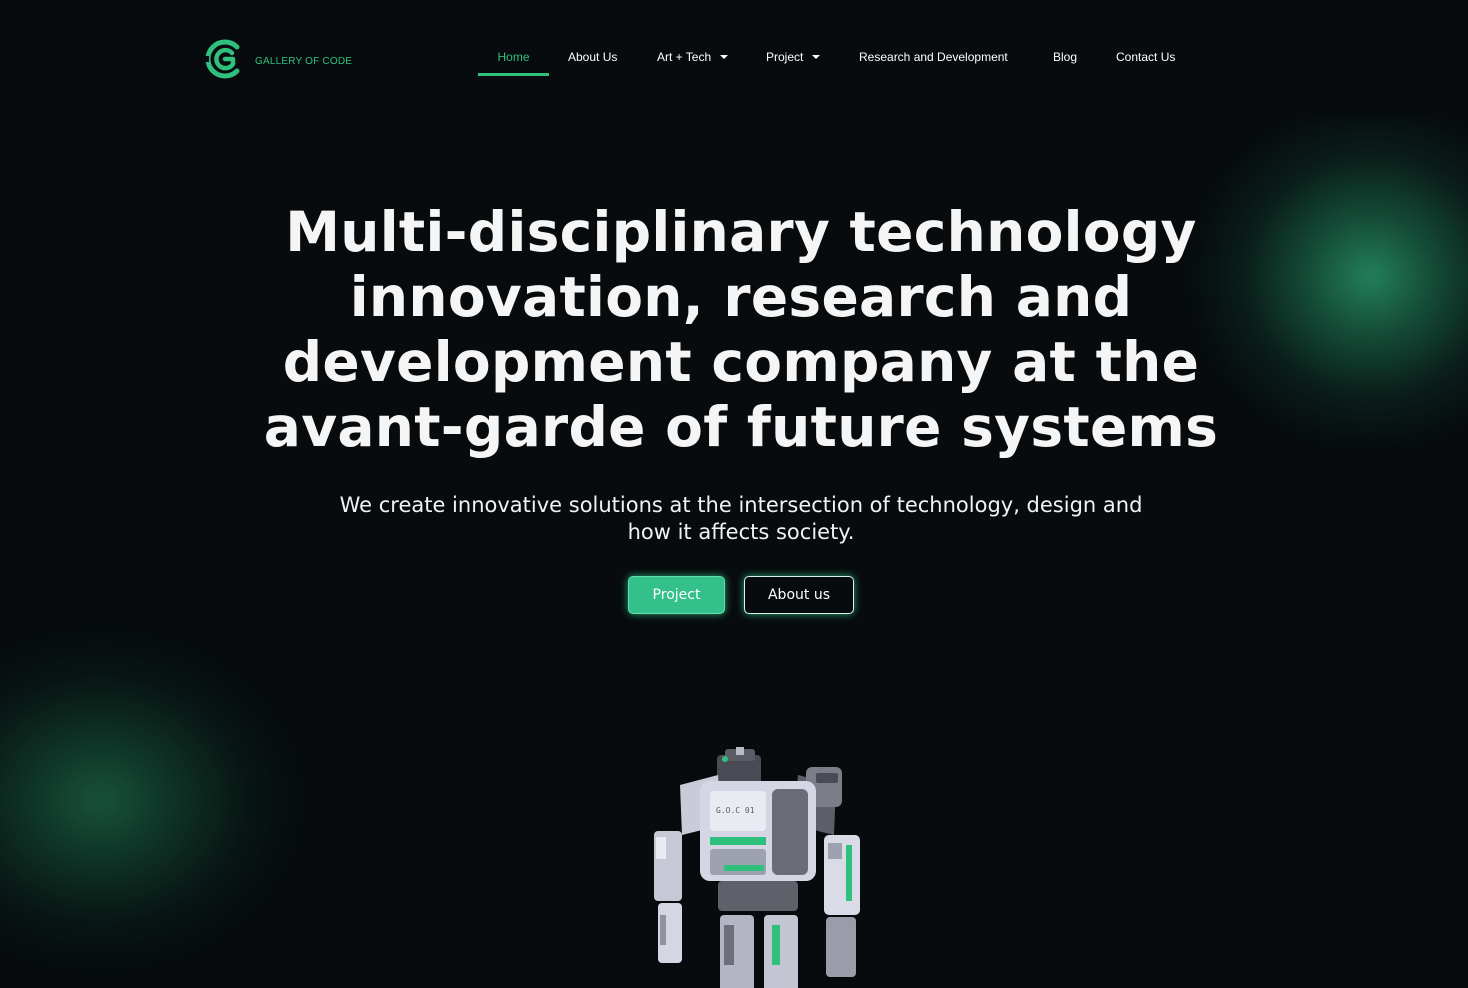 Image resolution: width=1468 pixels, height=988 pixels. I want to click on nav-item-label: Blog, so click(1065, 57).